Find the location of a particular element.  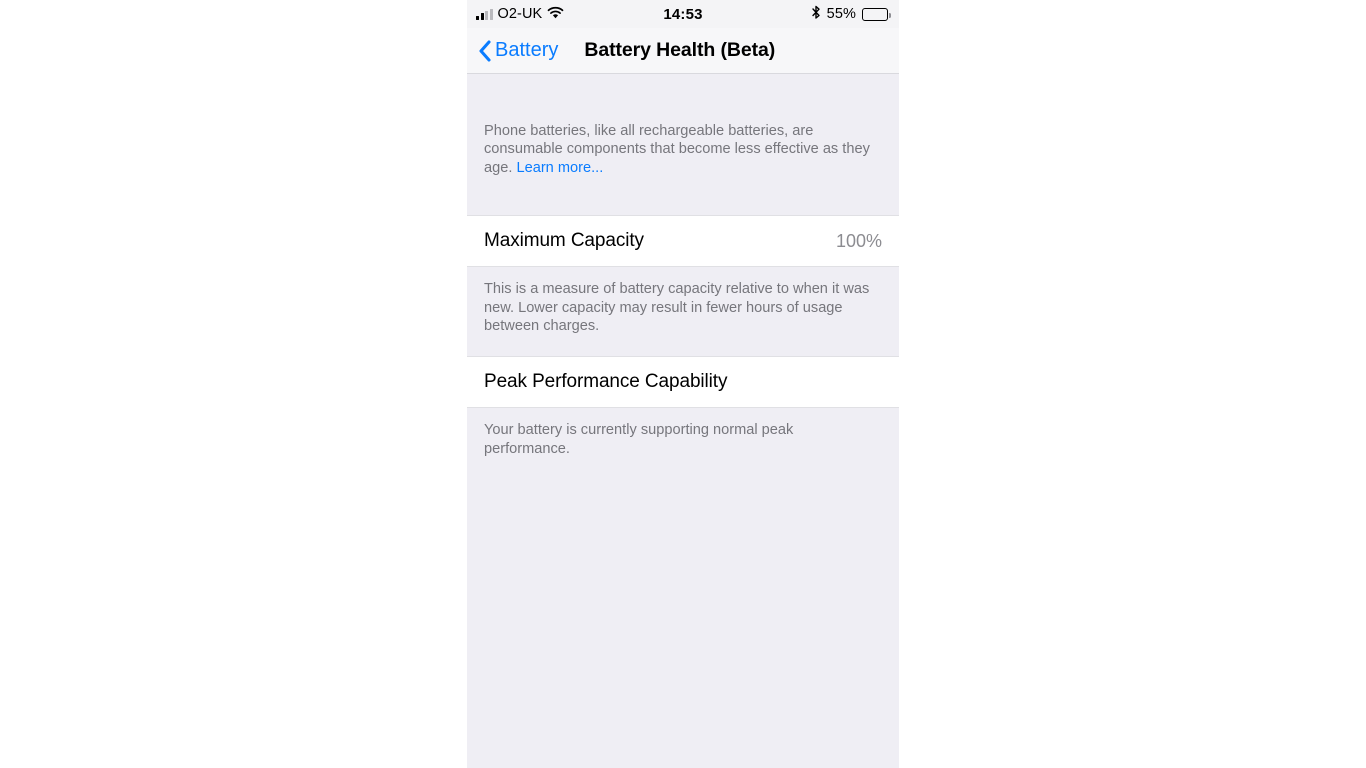

battery-icon is located at coordinates (876, 14).